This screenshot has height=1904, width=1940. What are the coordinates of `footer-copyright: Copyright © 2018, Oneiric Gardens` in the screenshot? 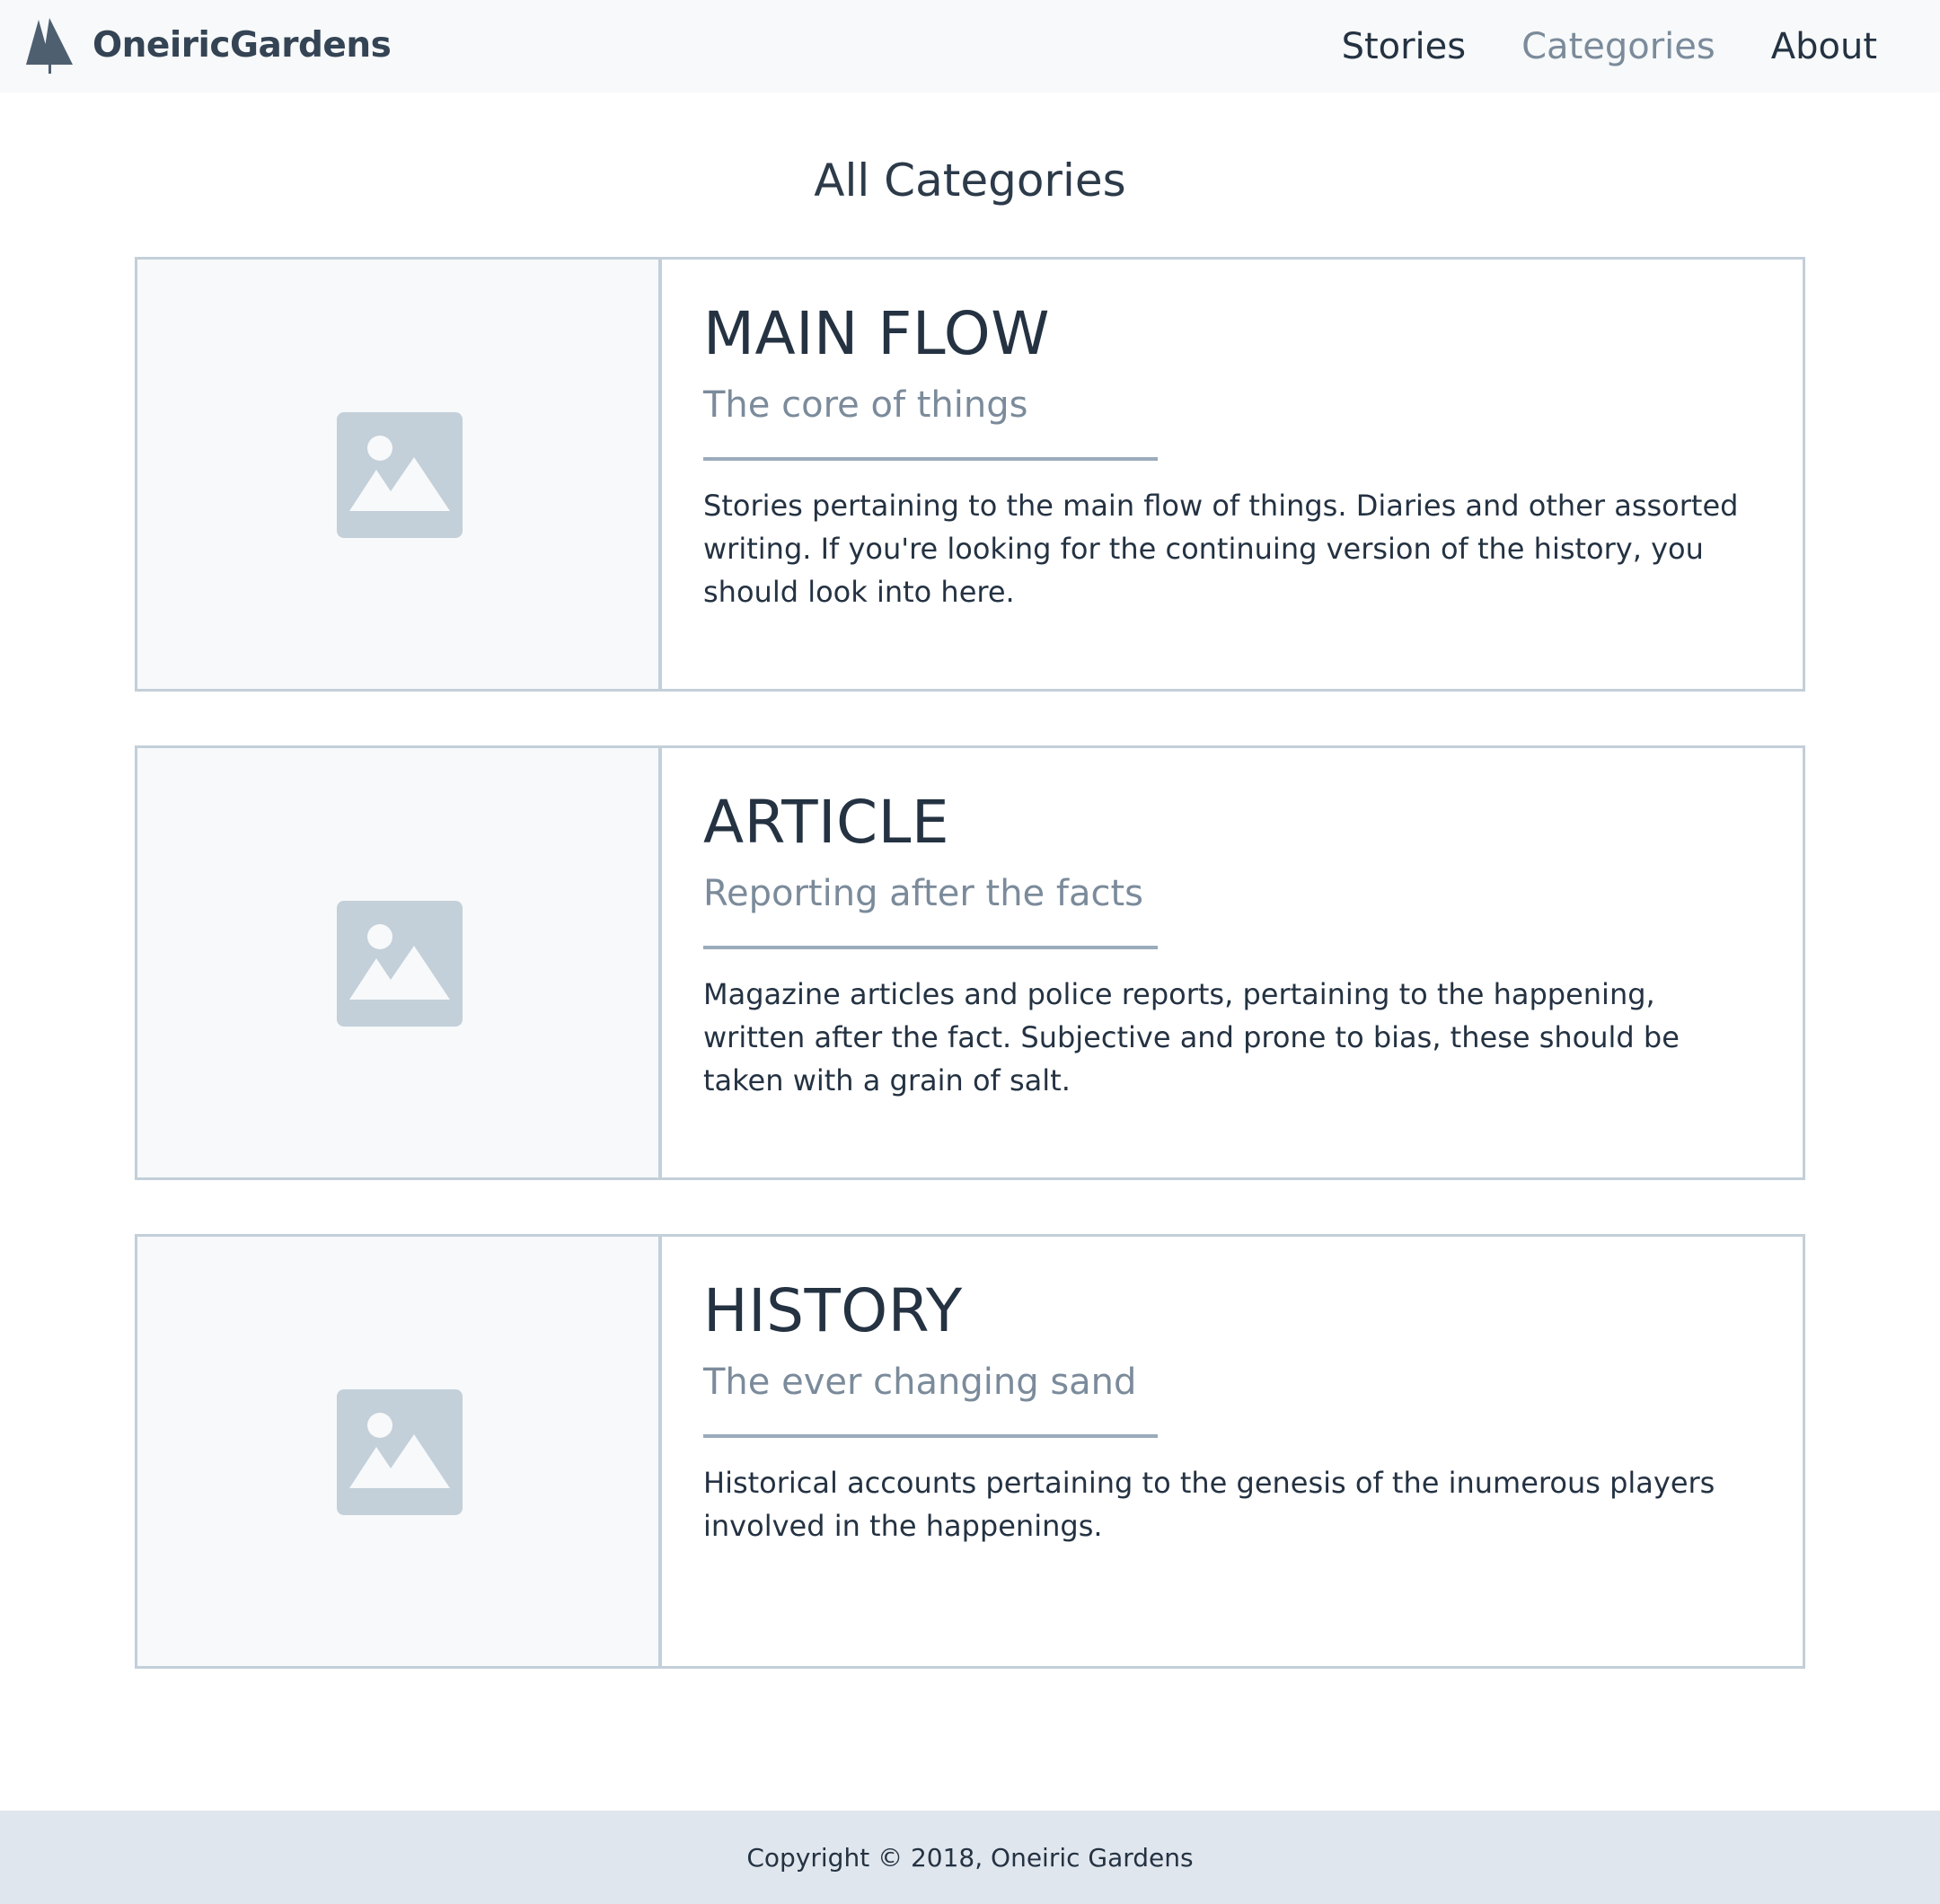 It's located at (970, 1858).